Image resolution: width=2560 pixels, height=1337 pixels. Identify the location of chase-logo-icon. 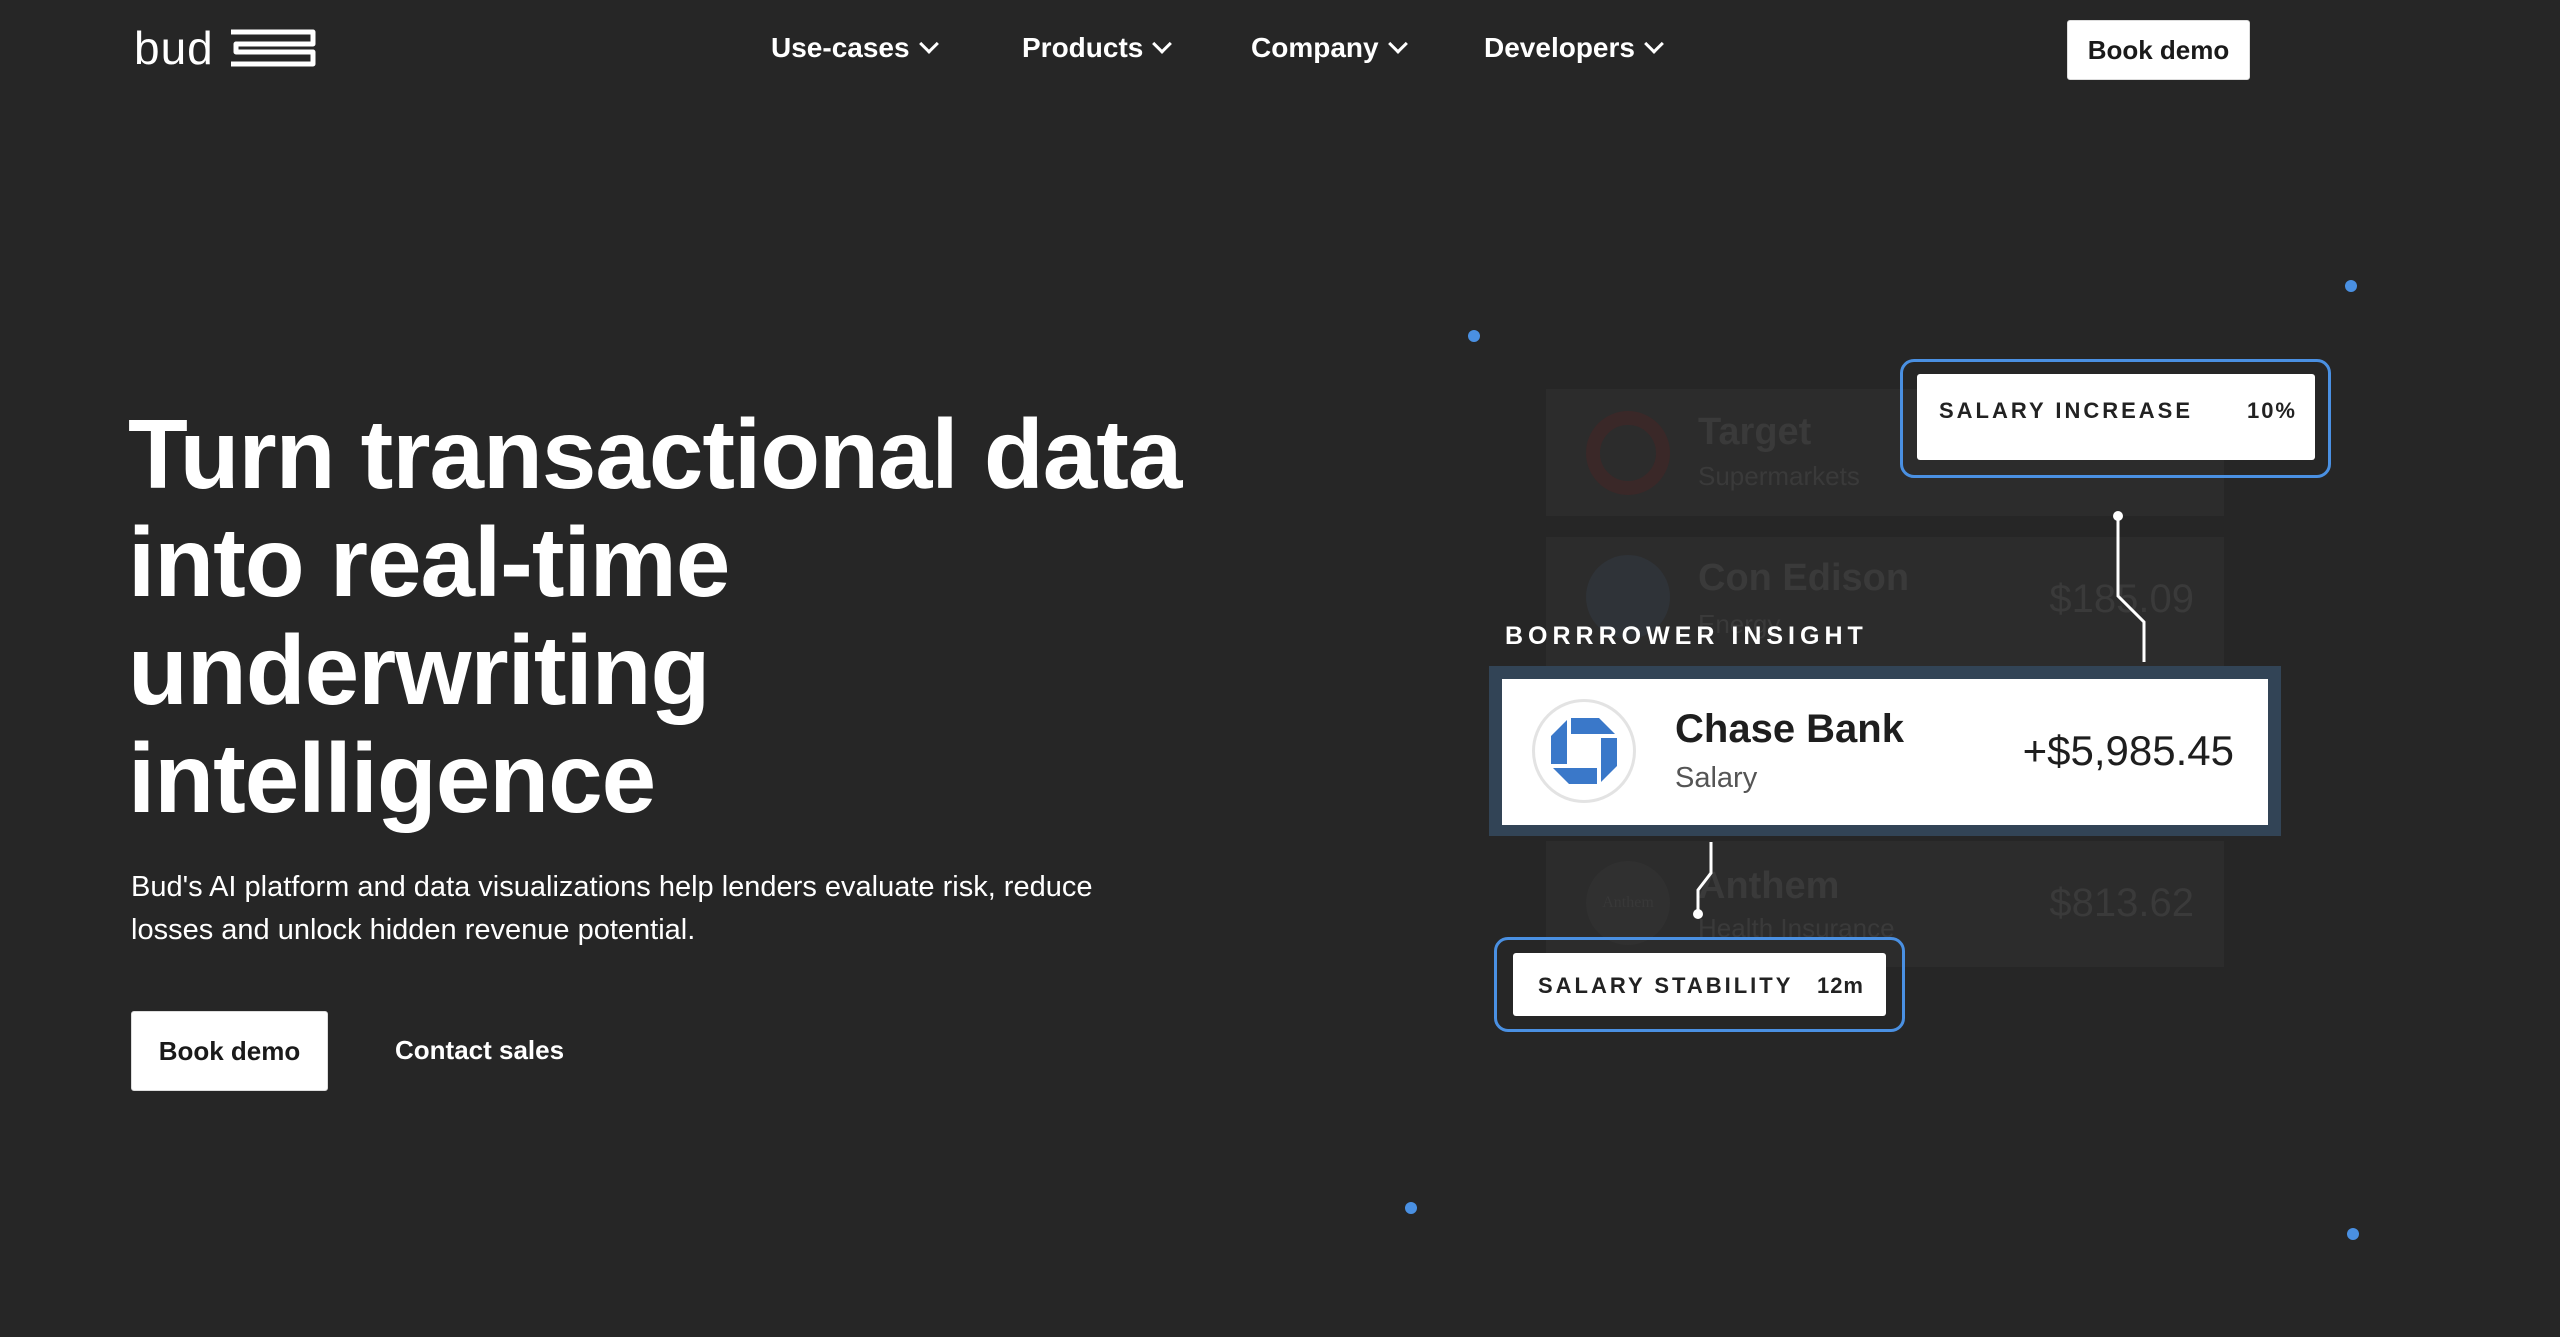
(1584, 751).